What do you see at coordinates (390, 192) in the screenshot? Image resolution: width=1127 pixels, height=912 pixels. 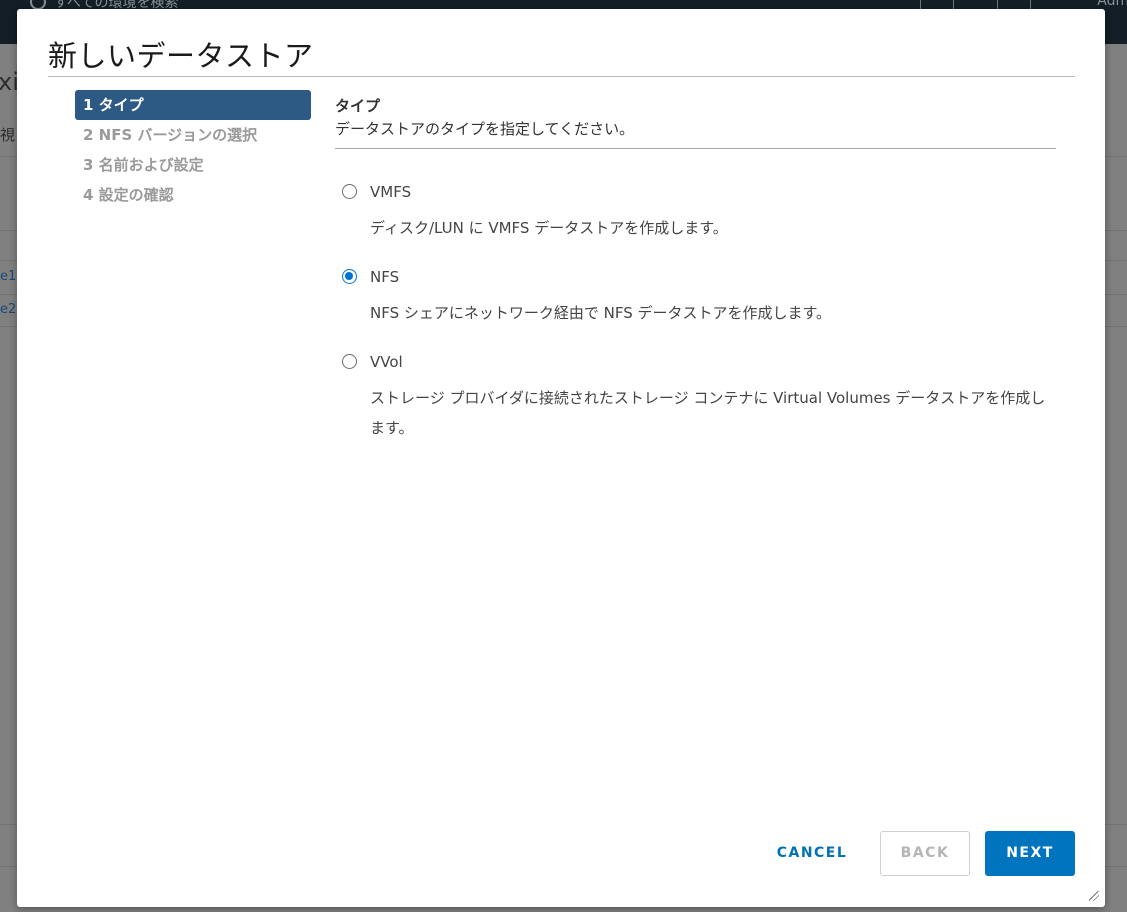 I see `vmfs-label: VMFS` at bounding box center [390, 192].